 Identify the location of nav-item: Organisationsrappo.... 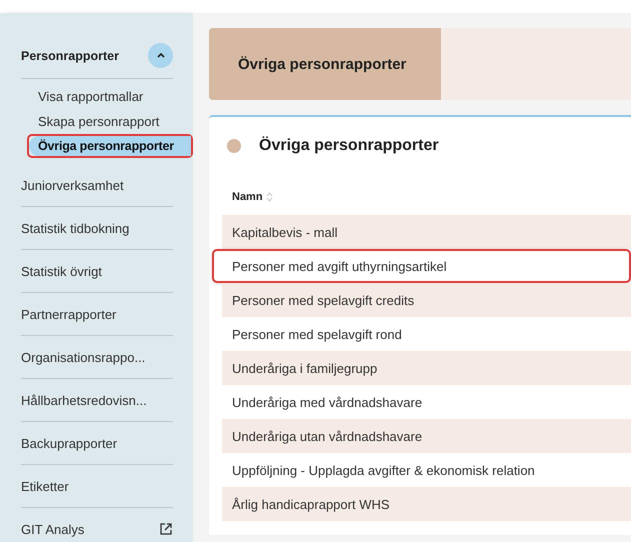
(83, 357).